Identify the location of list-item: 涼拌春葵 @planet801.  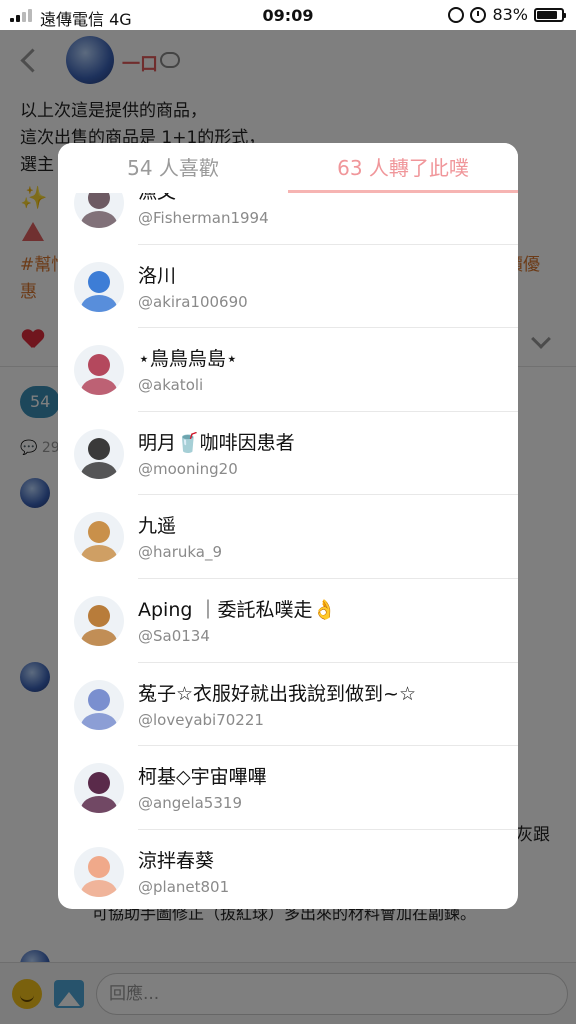
(288, 869).